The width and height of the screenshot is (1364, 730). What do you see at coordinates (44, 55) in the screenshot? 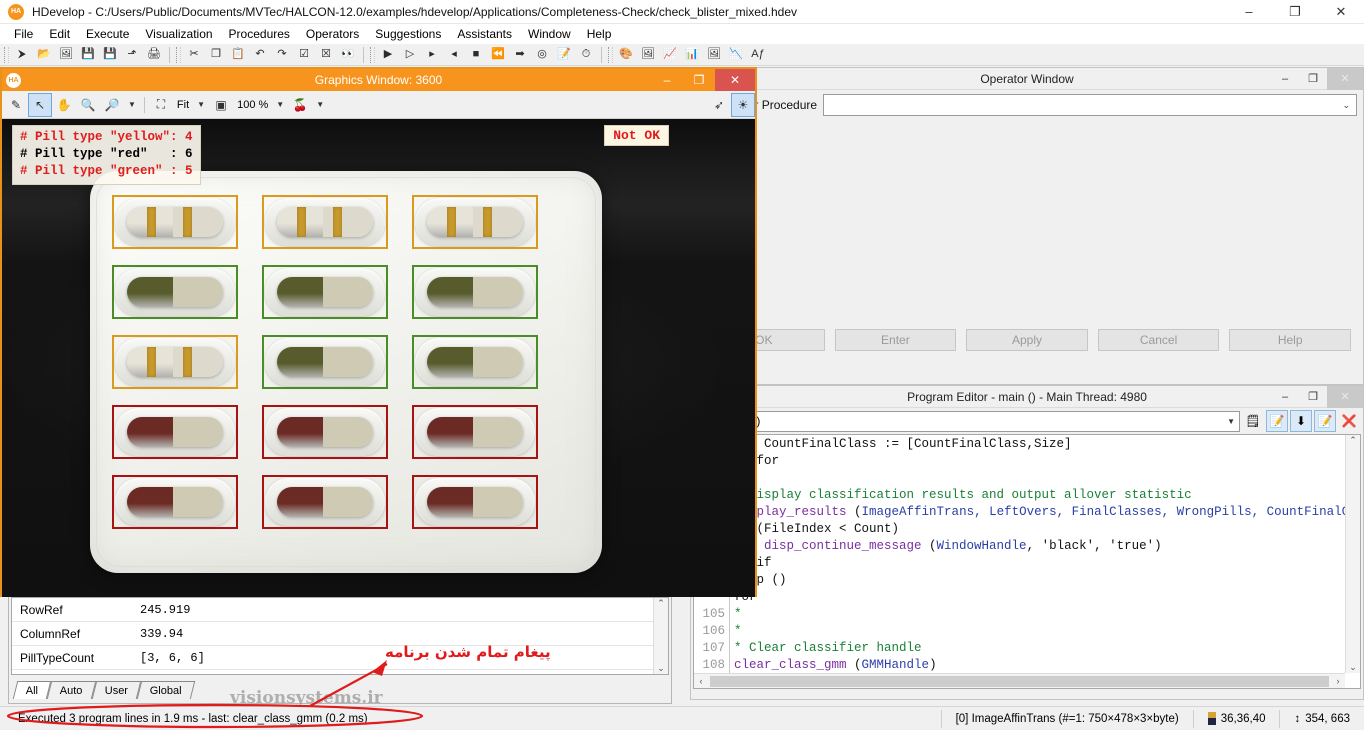
I see `open-program-icon: 📂` at bounding box center [44, 55].